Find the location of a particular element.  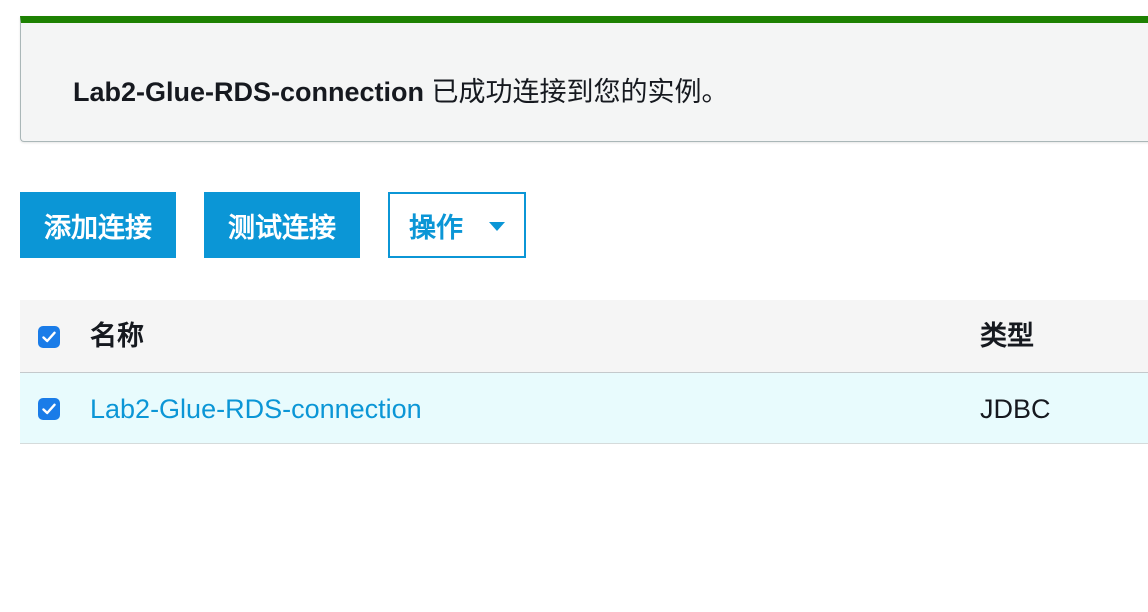

actions-dropdown-button: 操作 is located at coordinates (457, 225).